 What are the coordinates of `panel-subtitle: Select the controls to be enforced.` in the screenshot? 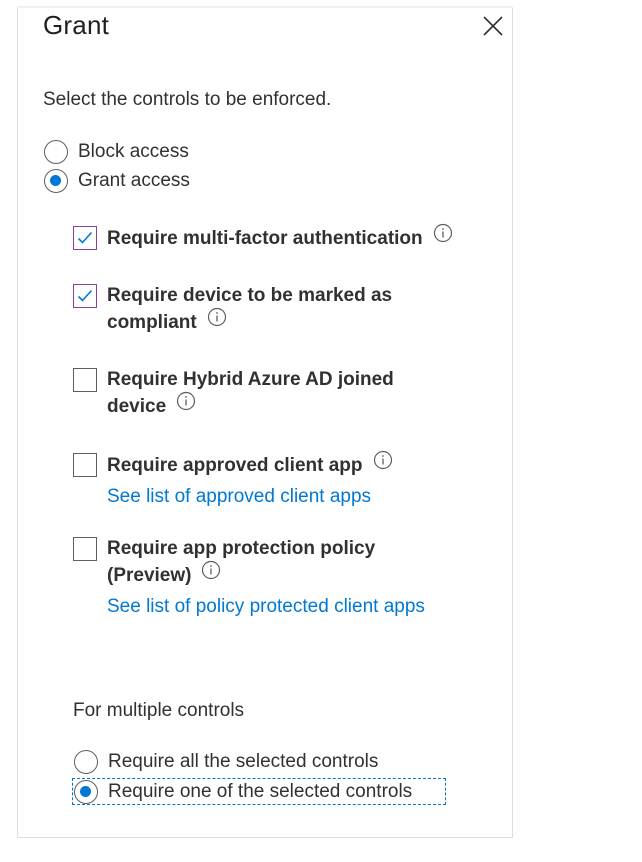 It's located at (187, 99).